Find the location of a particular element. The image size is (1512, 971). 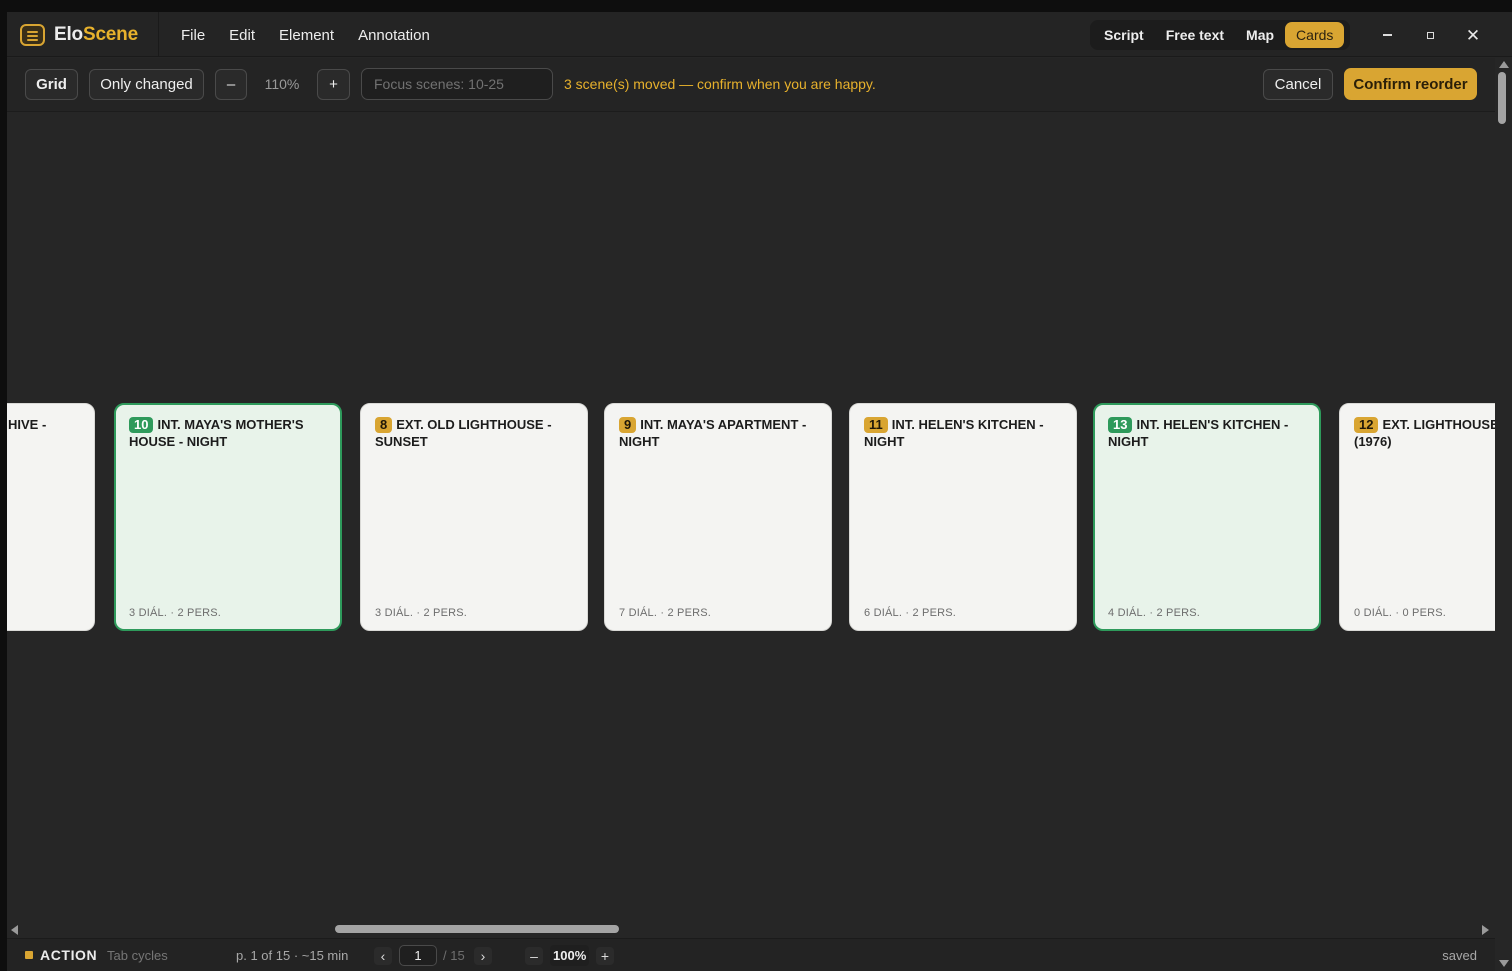

close-button: ✕ is located at coordinates (1473, 35).